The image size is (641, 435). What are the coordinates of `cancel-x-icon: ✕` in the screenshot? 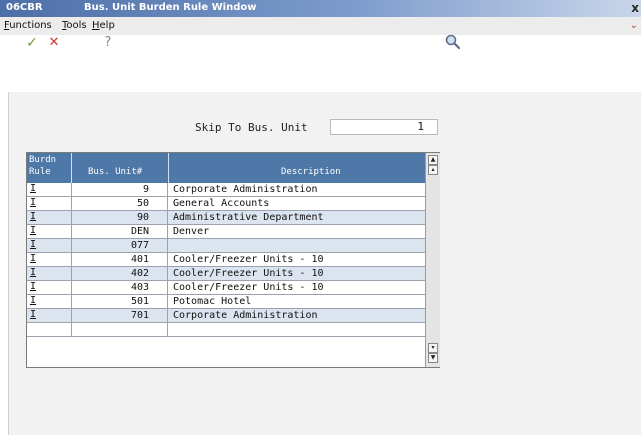 It's located at (54, 43).